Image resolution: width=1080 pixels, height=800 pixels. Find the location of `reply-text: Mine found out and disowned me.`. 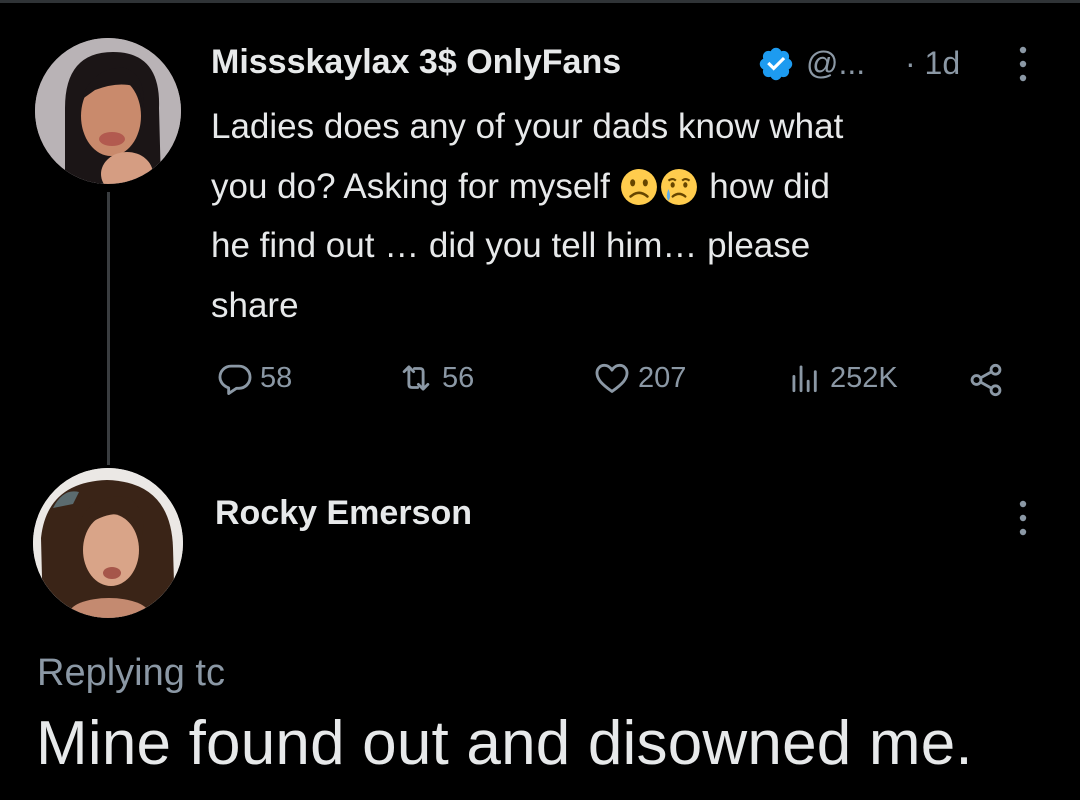

reply-text: Mine found out and disowned me. is located at coordinates (504, 743).